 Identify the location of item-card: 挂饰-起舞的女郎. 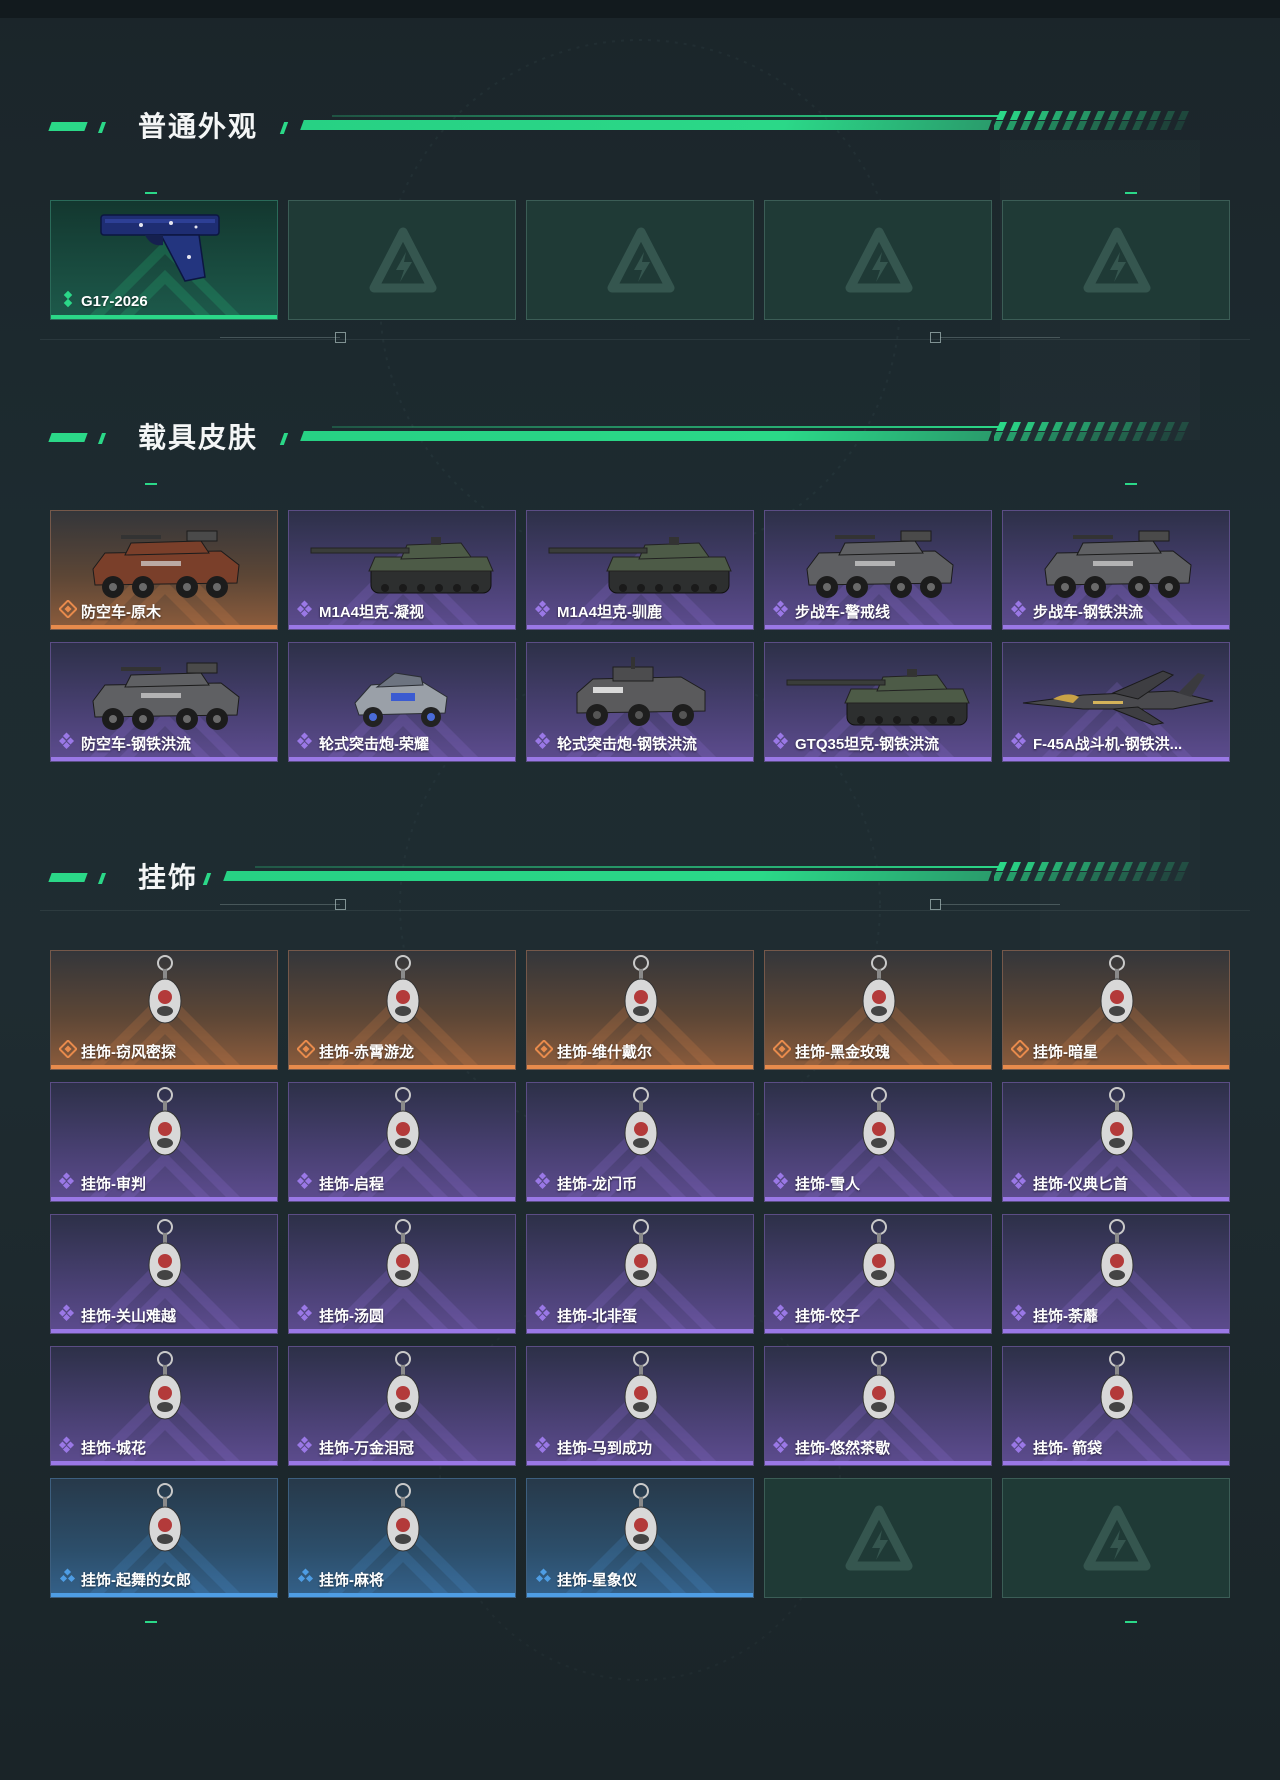
(164, 1538).